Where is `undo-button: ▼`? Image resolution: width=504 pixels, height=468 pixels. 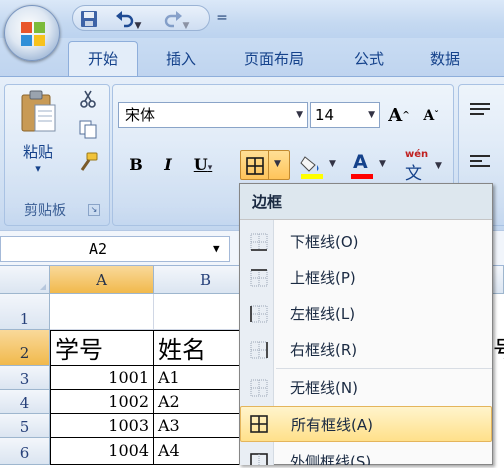 undo-button: ▼ is located at coordinates (128, 19).